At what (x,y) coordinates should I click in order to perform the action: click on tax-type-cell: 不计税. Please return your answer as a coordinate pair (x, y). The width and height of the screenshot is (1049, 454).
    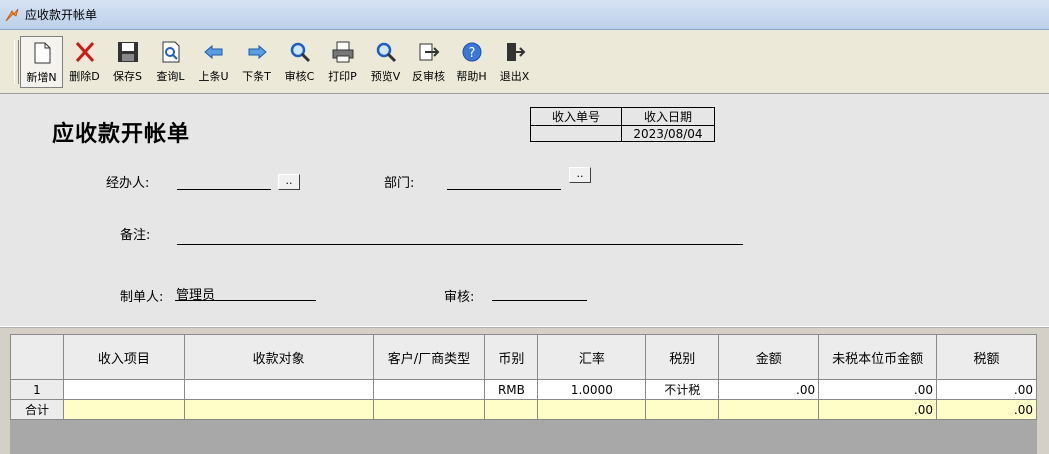
    Looking at the image, I should click on (682, 389).